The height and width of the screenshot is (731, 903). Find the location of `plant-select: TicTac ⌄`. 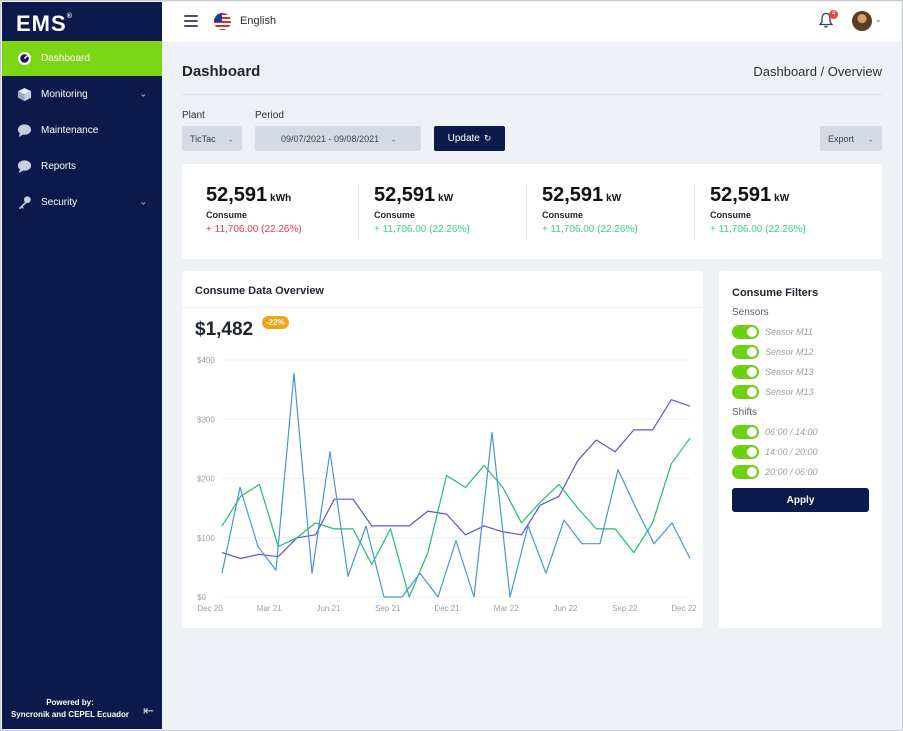

plant-select: TicTac ⌄ is located at coordinates (212, 138).